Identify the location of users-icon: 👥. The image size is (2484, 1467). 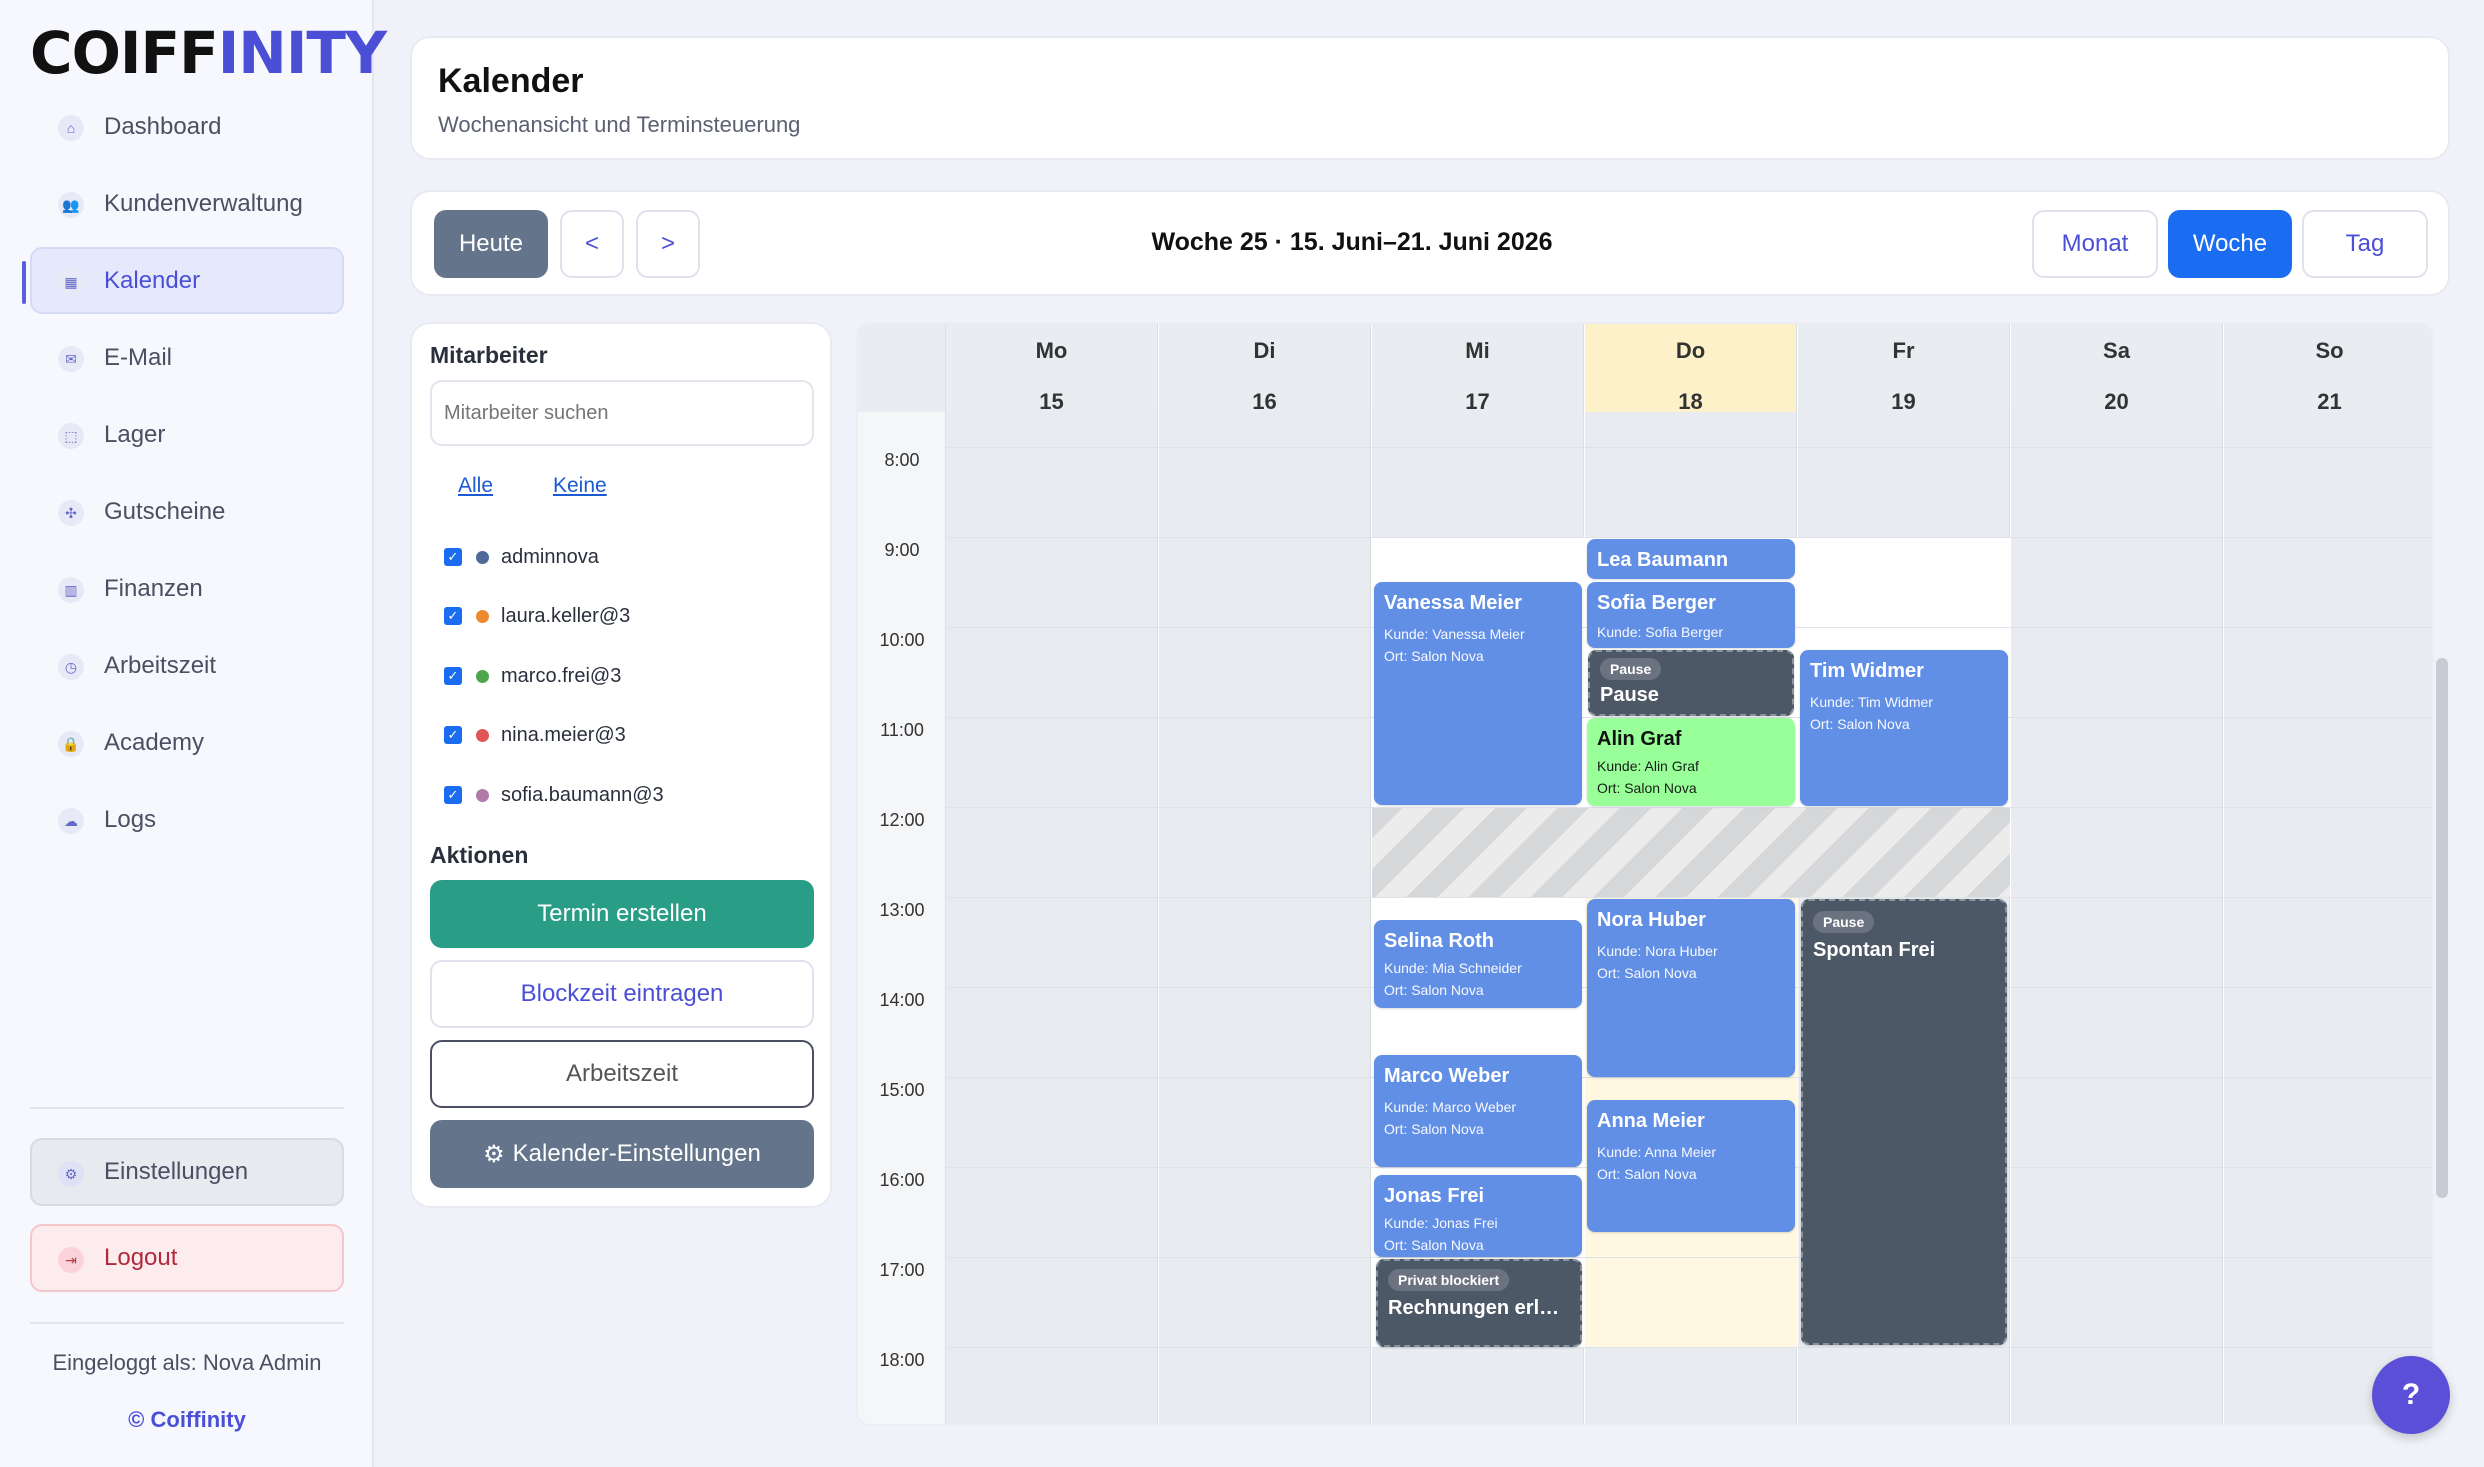
(71, 205).